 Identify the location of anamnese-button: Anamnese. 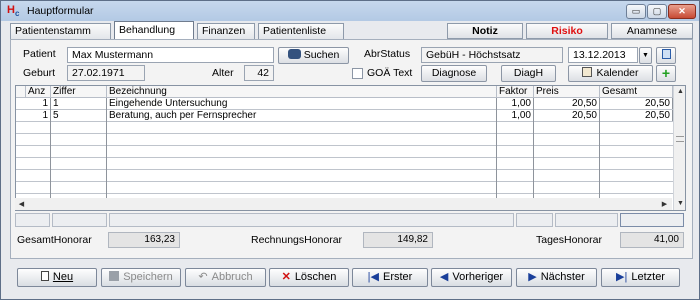
(652, 31).